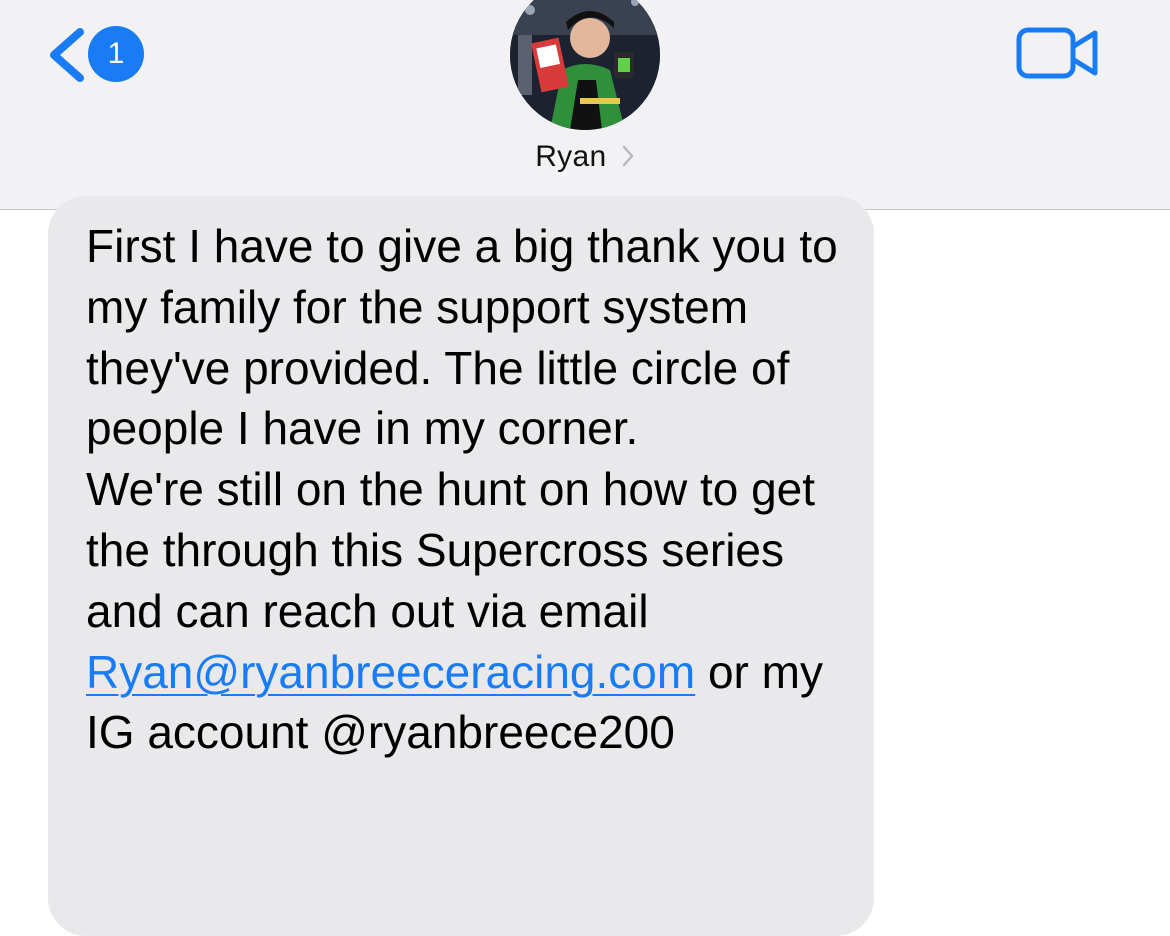 This screenshot has width=1170, height=936. I want to click on chevron-left-icon, so click(67, 55).